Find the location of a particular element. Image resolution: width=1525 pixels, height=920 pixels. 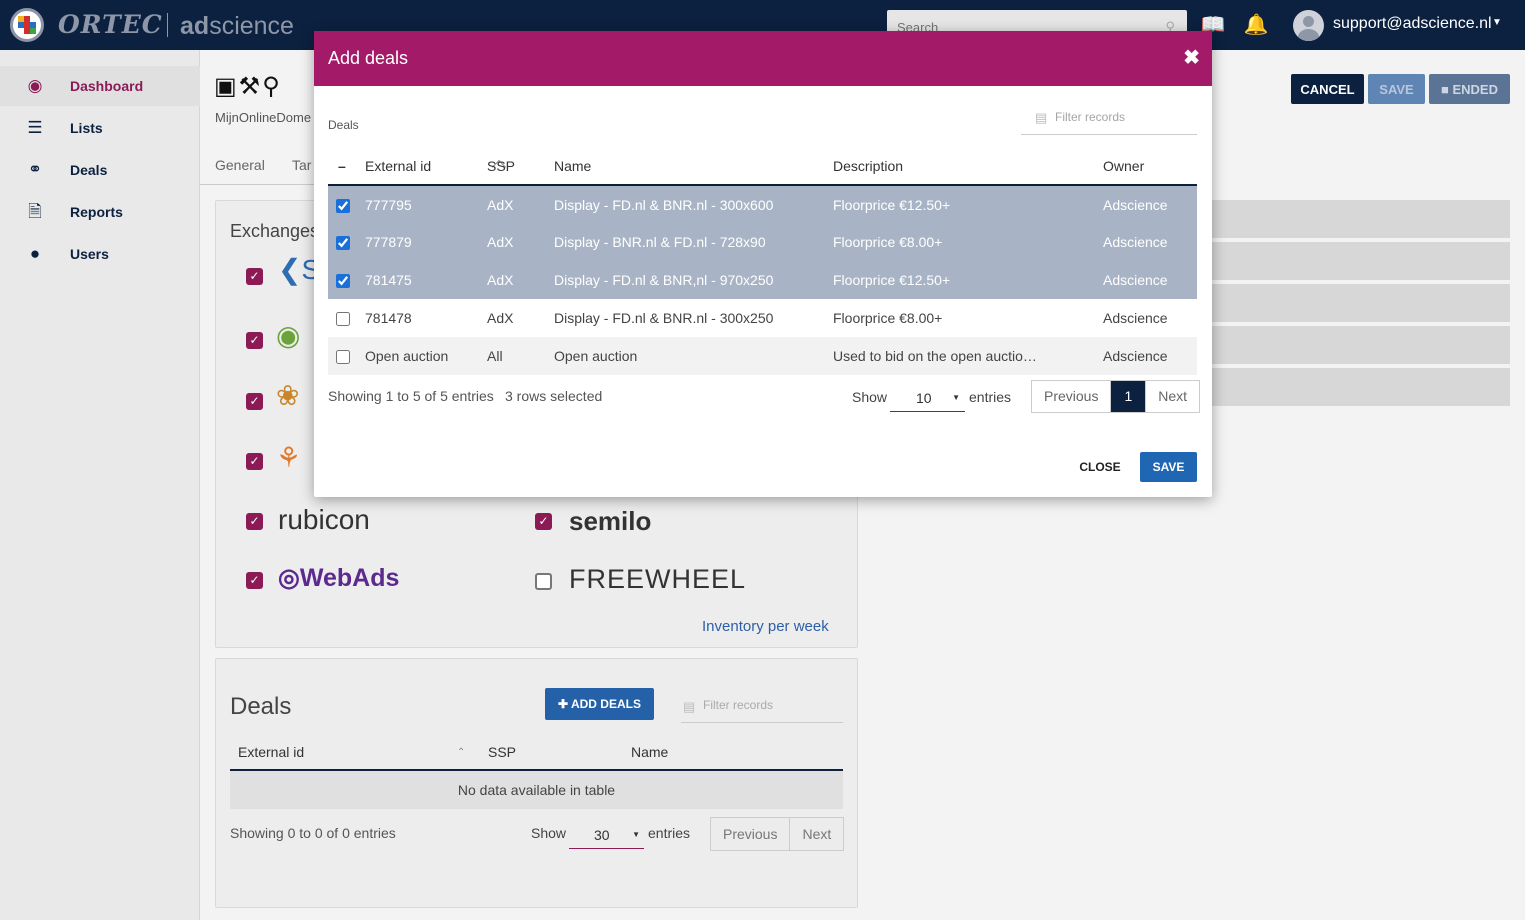

caret-down-icon: ▼ is located at coordinates (956, 397).